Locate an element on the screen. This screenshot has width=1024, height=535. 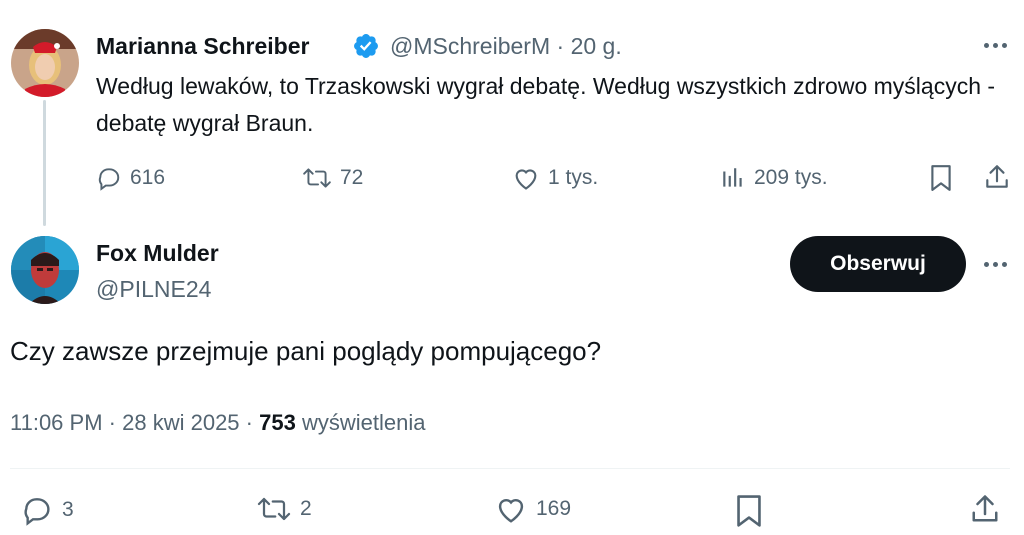
reply-count: 616 is located at coordinates (148, 177).